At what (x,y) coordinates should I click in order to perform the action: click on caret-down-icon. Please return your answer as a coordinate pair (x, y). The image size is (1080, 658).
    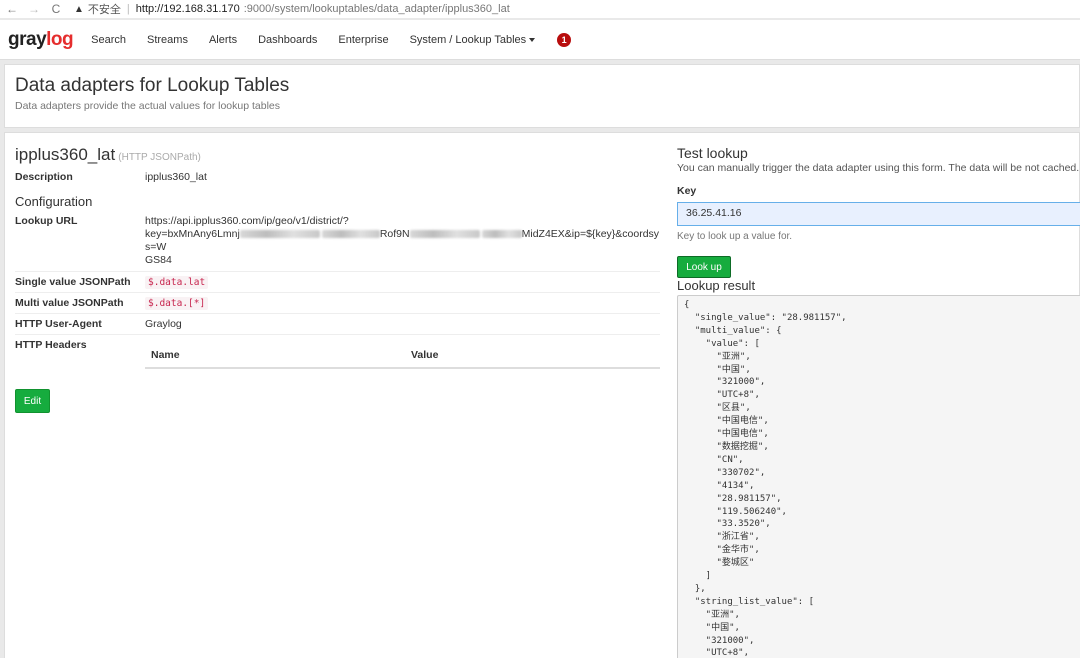
    Looking at the image, I should click on (532, 39).